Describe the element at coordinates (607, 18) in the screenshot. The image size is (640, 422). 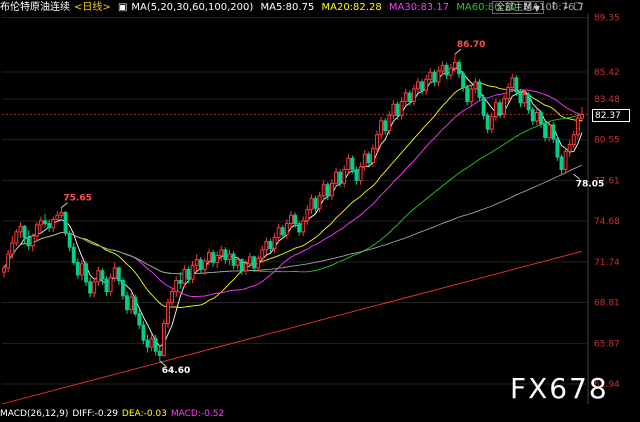
I see `y-tick-label: 89.35` at that location.